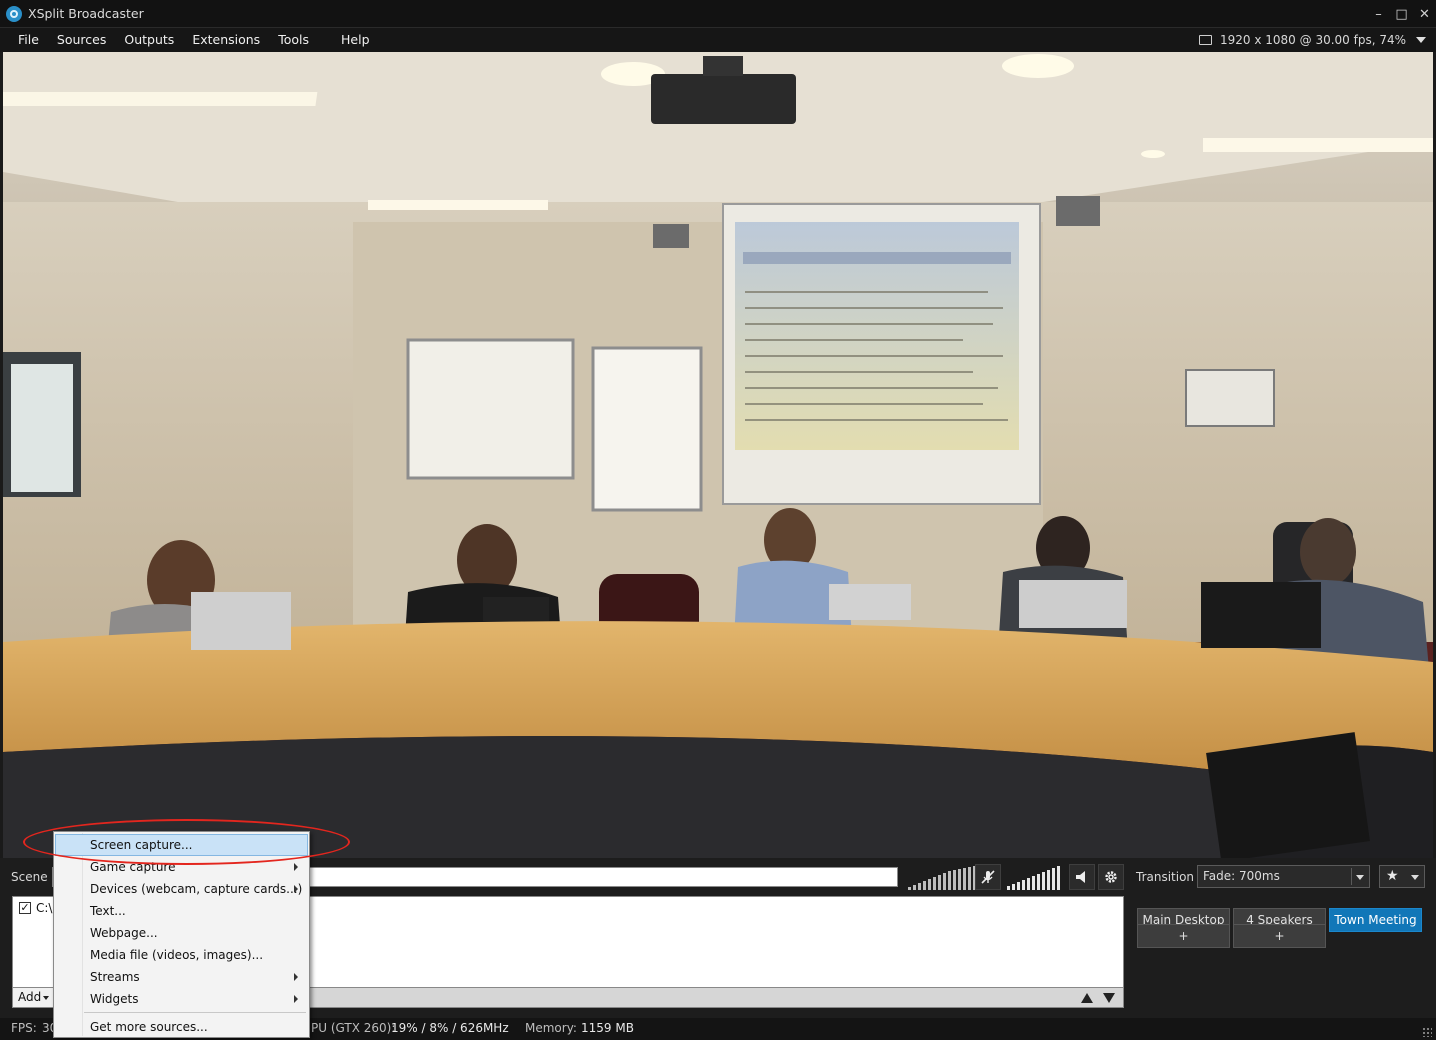 This screenshot has width=1436, height=1040. What do you see at coordinates (149, 40) in the screenshot?
I see `menu-outputs: Outputs` at bounding box center [149, 40].